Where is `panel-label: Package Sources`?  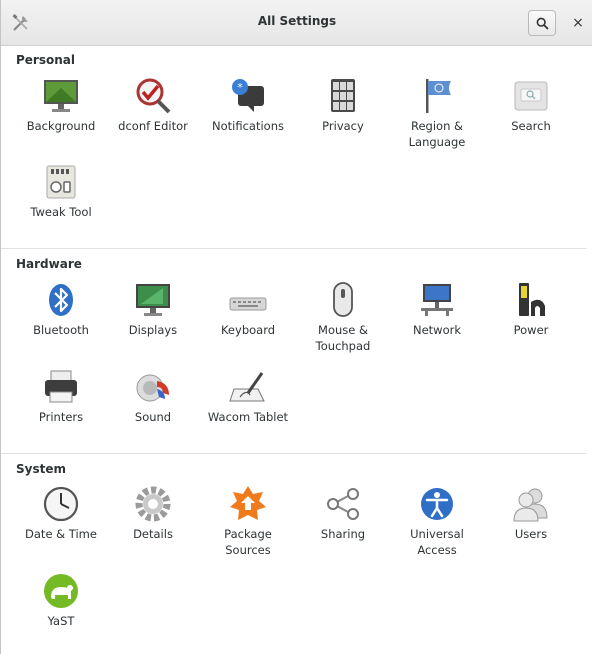
panel-label: Package Sources is located at coordinates (248, 542).